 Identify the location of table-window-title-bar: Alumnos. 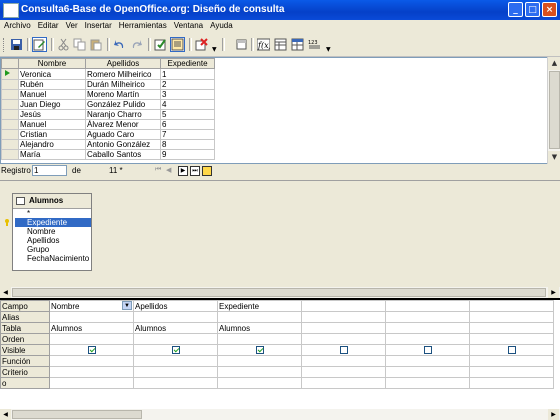
(52, 201).